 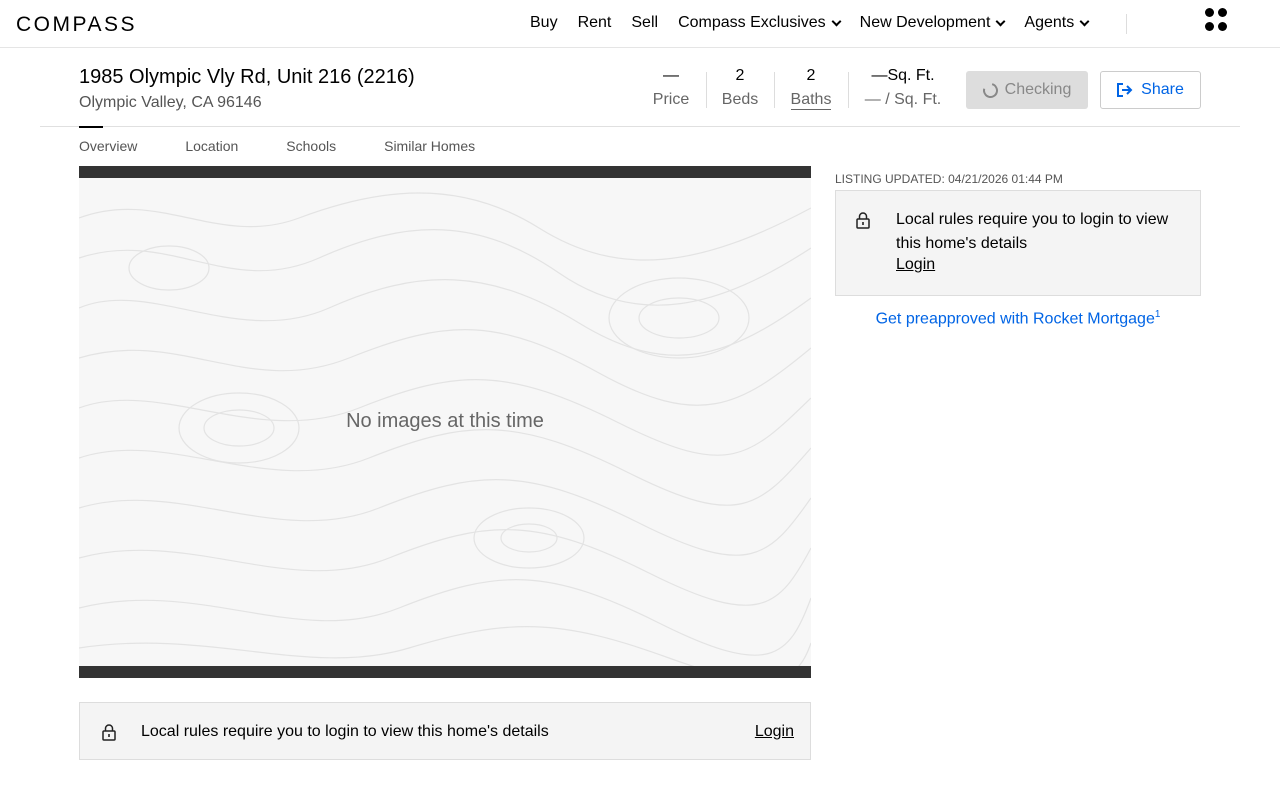 I want to click on checking-button: Checking, so click(x=1027, y=90).